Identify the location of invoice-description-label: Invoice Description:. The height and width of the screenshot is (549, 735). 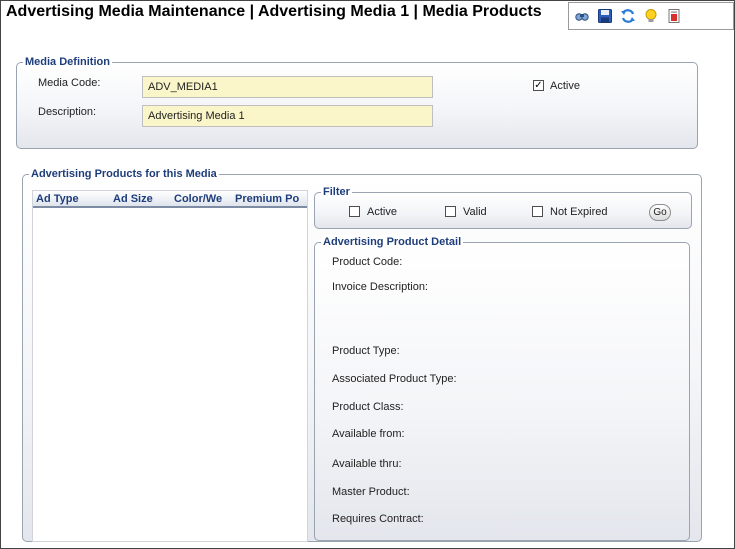
(380, 287).